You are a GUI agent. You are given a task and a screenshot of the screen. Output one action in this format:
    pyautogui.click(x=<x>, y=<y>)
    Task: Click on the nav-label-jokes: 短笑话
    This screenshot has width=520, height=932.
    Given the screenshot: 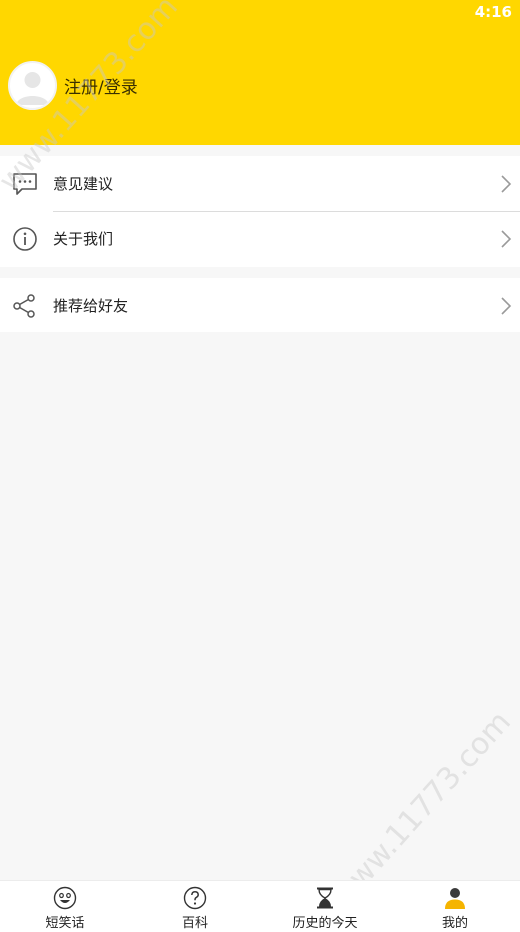 What is the action you would take?
    pyautogui.click(x=65, y=923)
    